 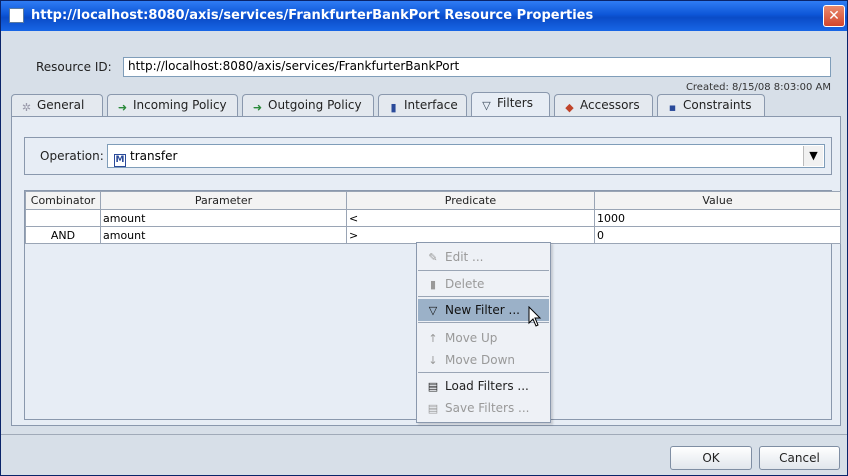 What do you see at coordinates (569, 107) in the screenshot?
I see `accessors-icon: ◆` at bounding box center [569, 107].